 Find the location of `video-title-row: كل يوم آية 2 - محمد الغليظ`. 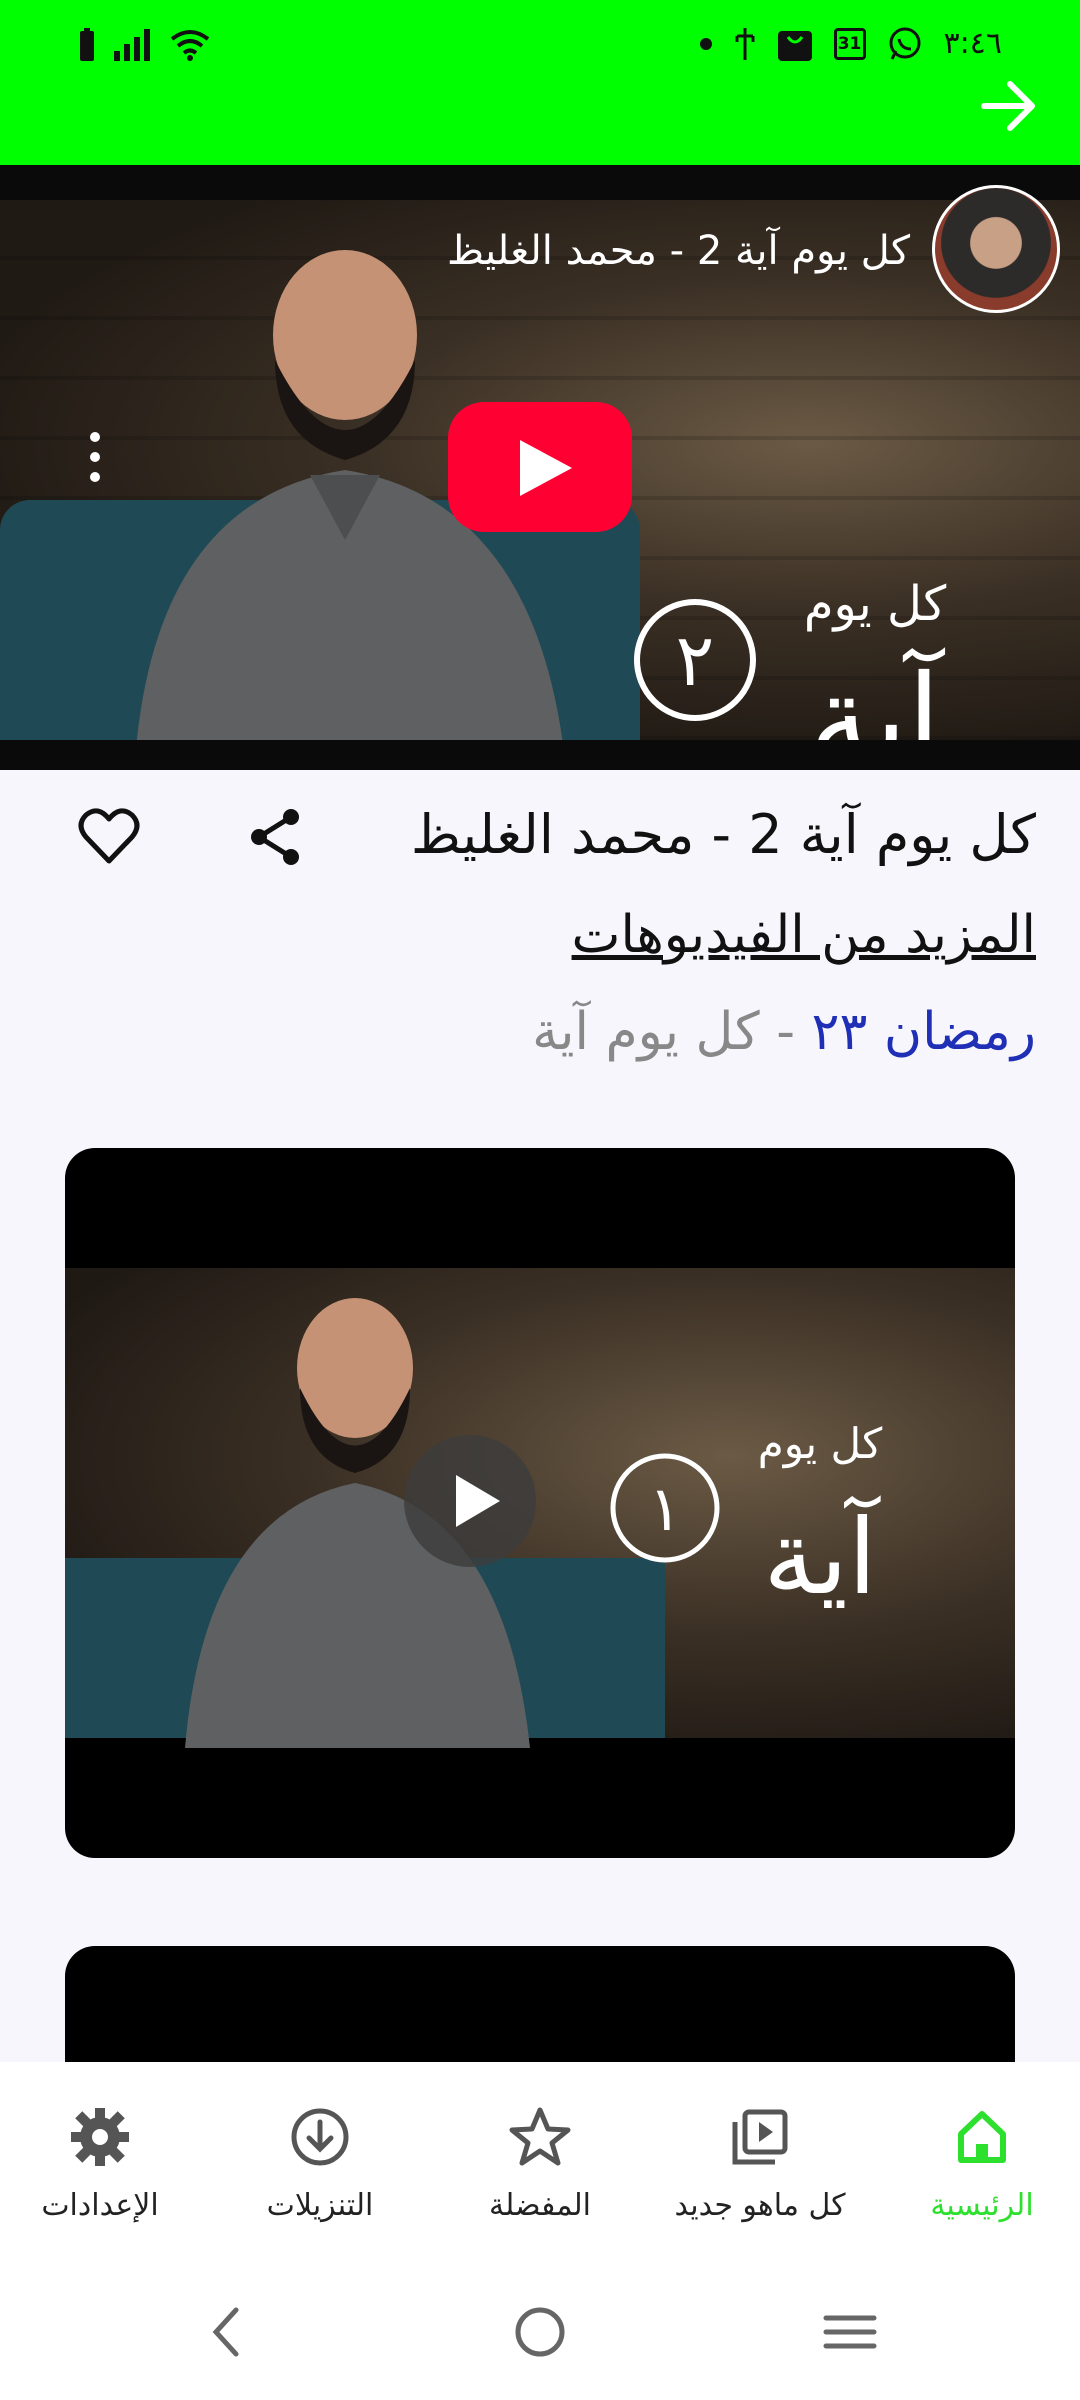

video-title-row: كل يوم آية 2 - محمد الغليظ is located at coordinates (540, 835).